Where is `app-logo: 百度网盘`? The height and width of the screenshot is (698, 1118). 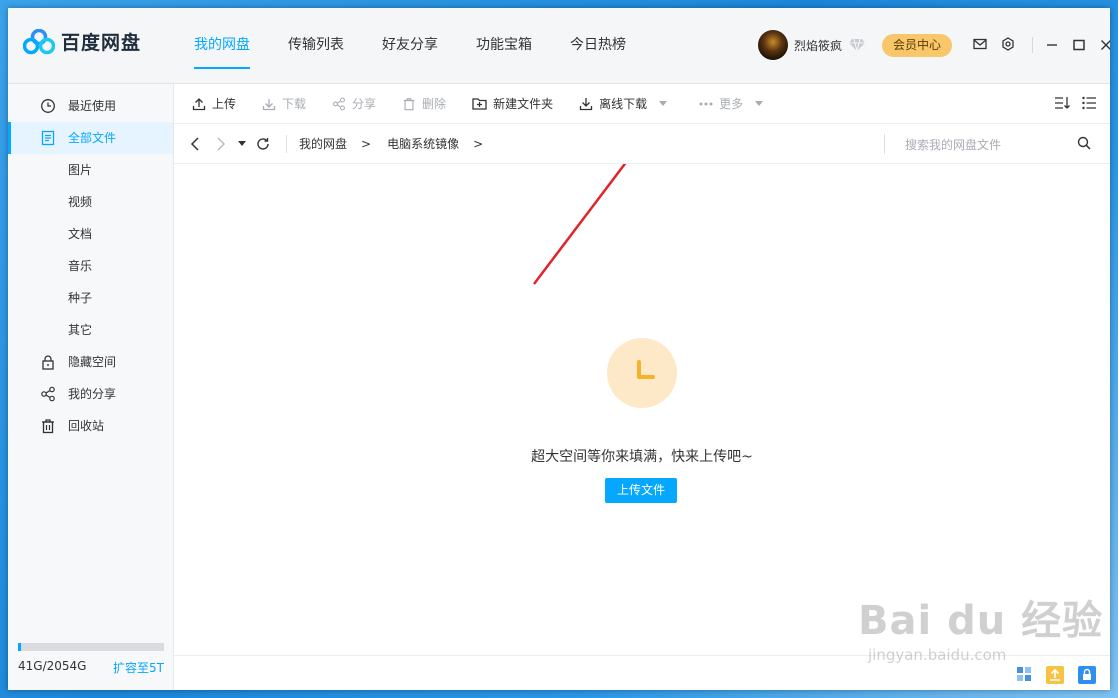
app-logo: 百度网盘 is located at coordinates (82, 41).